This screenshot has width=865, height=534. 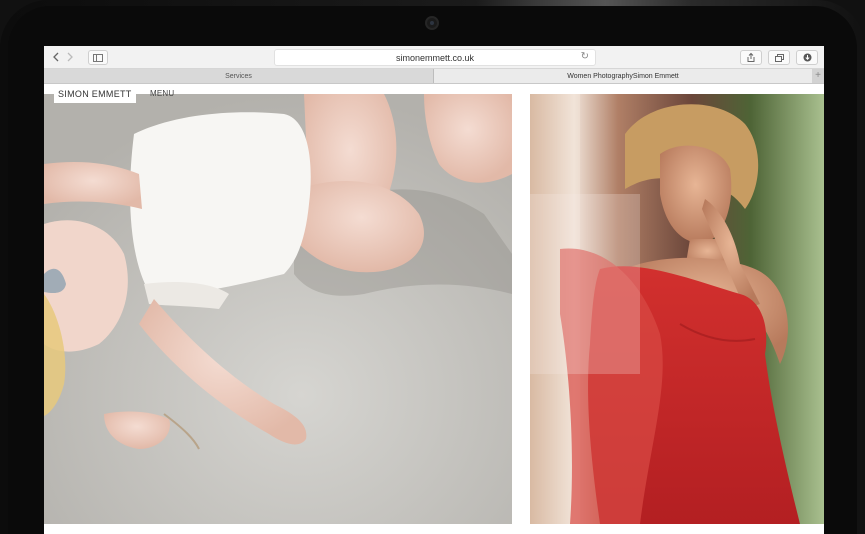 I want to click on forward-button, so click(x=70, y=56).